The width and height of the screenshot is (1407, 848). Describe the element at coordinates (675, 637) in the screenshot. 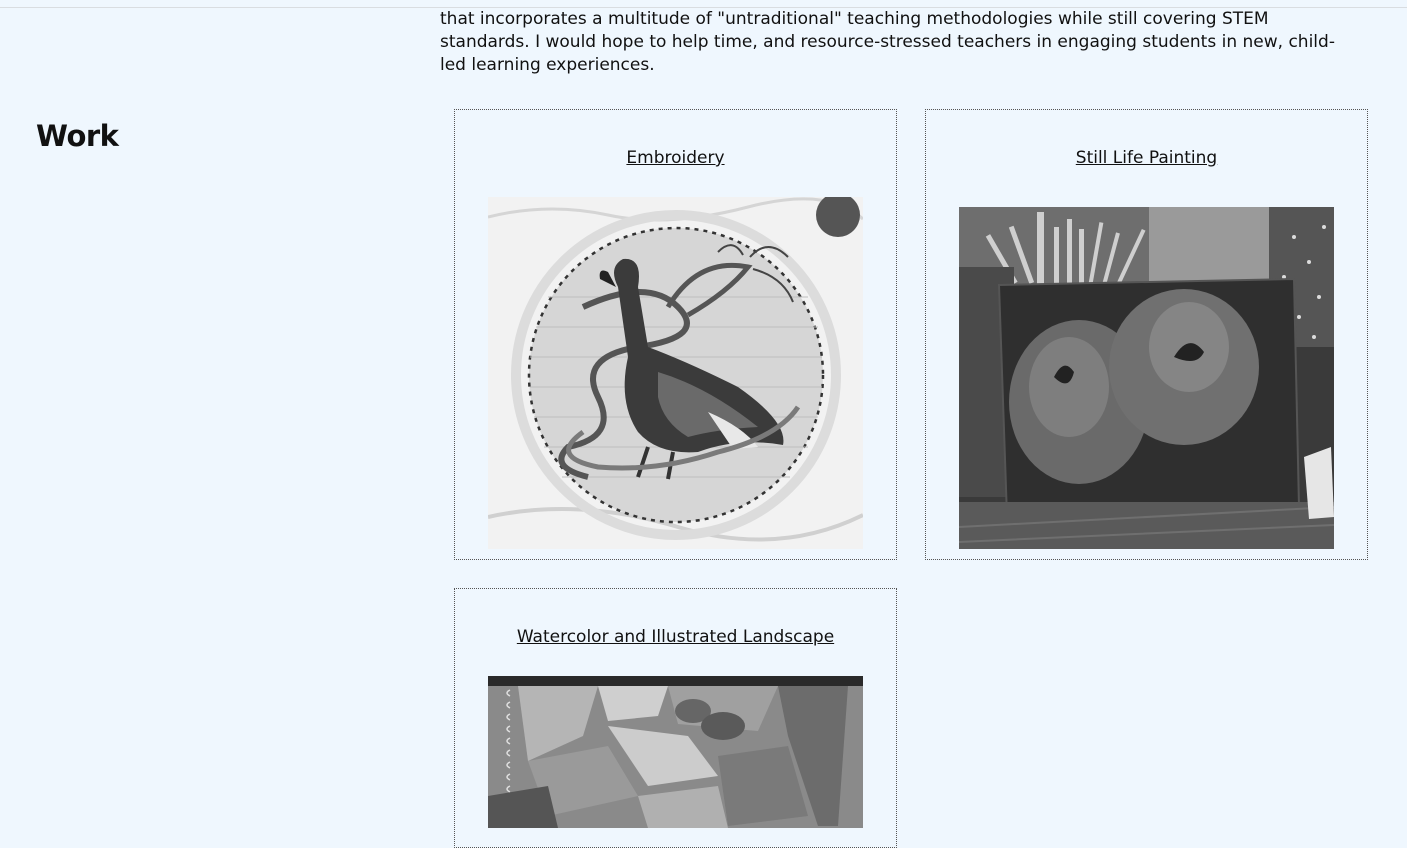

I see `watercolor-landscape-link: Watercolor and Illustrated Landscape` at that location.